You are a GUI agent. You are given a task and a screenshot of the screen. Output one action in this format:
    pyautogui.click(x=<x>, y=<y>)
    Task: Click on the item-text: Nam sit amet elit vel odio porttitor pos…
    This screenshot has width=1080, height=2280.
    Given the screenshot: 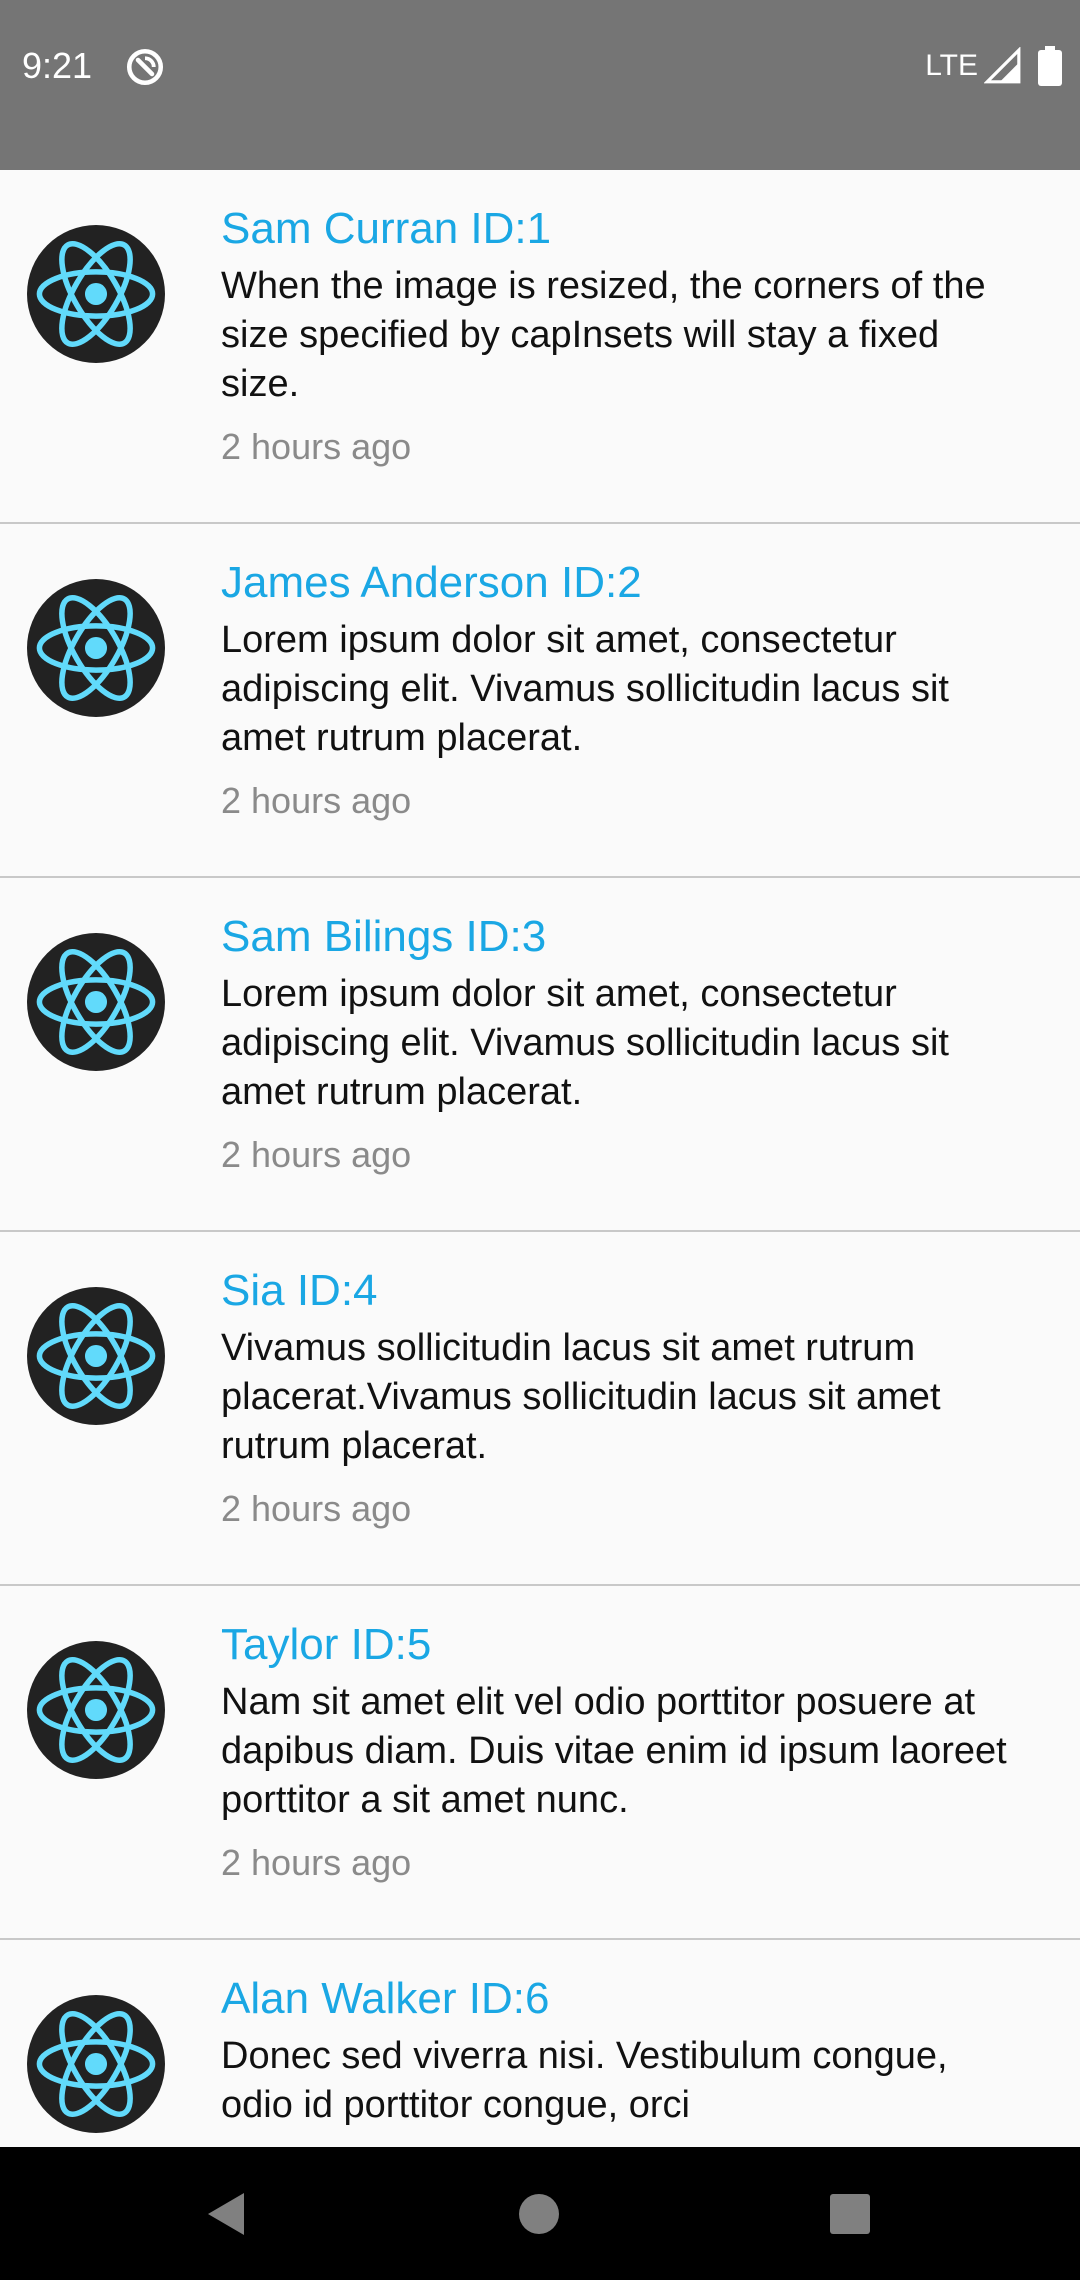 What is the action you would take?
    pyautogui.click(x=614, y=1751)
    